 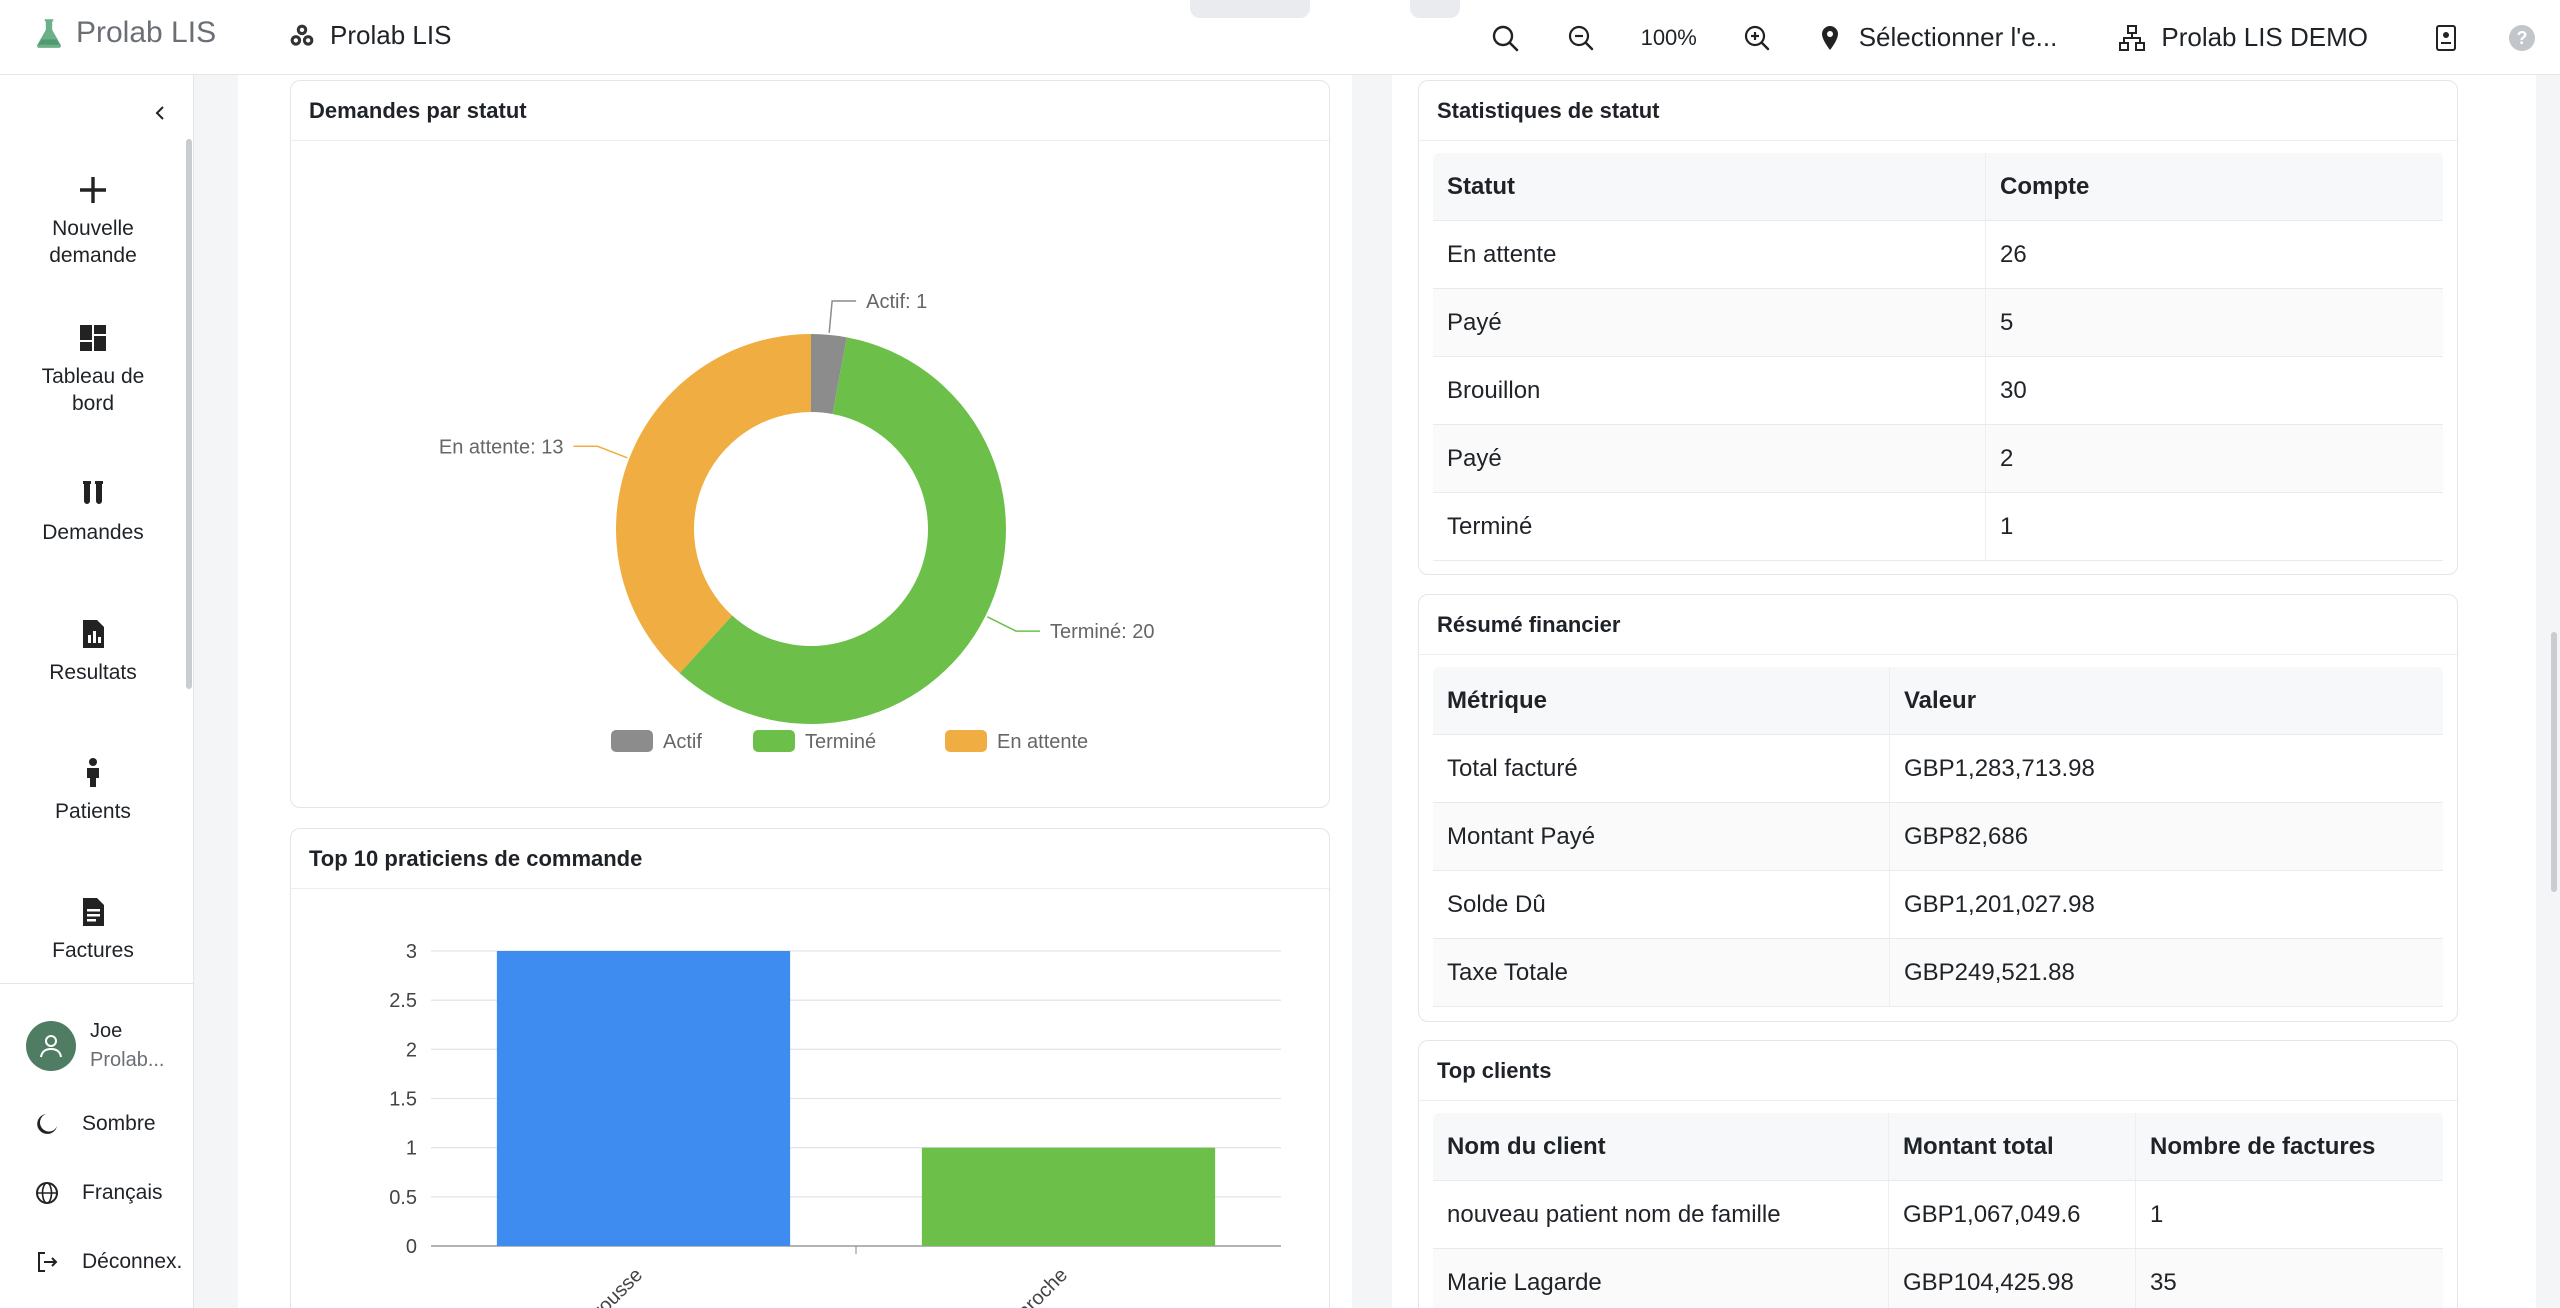 What do you see at coordinates (1496, 904) in the screenshot?
I see `metric-cell: Solde Dû` at bounding box center [1496, 904].